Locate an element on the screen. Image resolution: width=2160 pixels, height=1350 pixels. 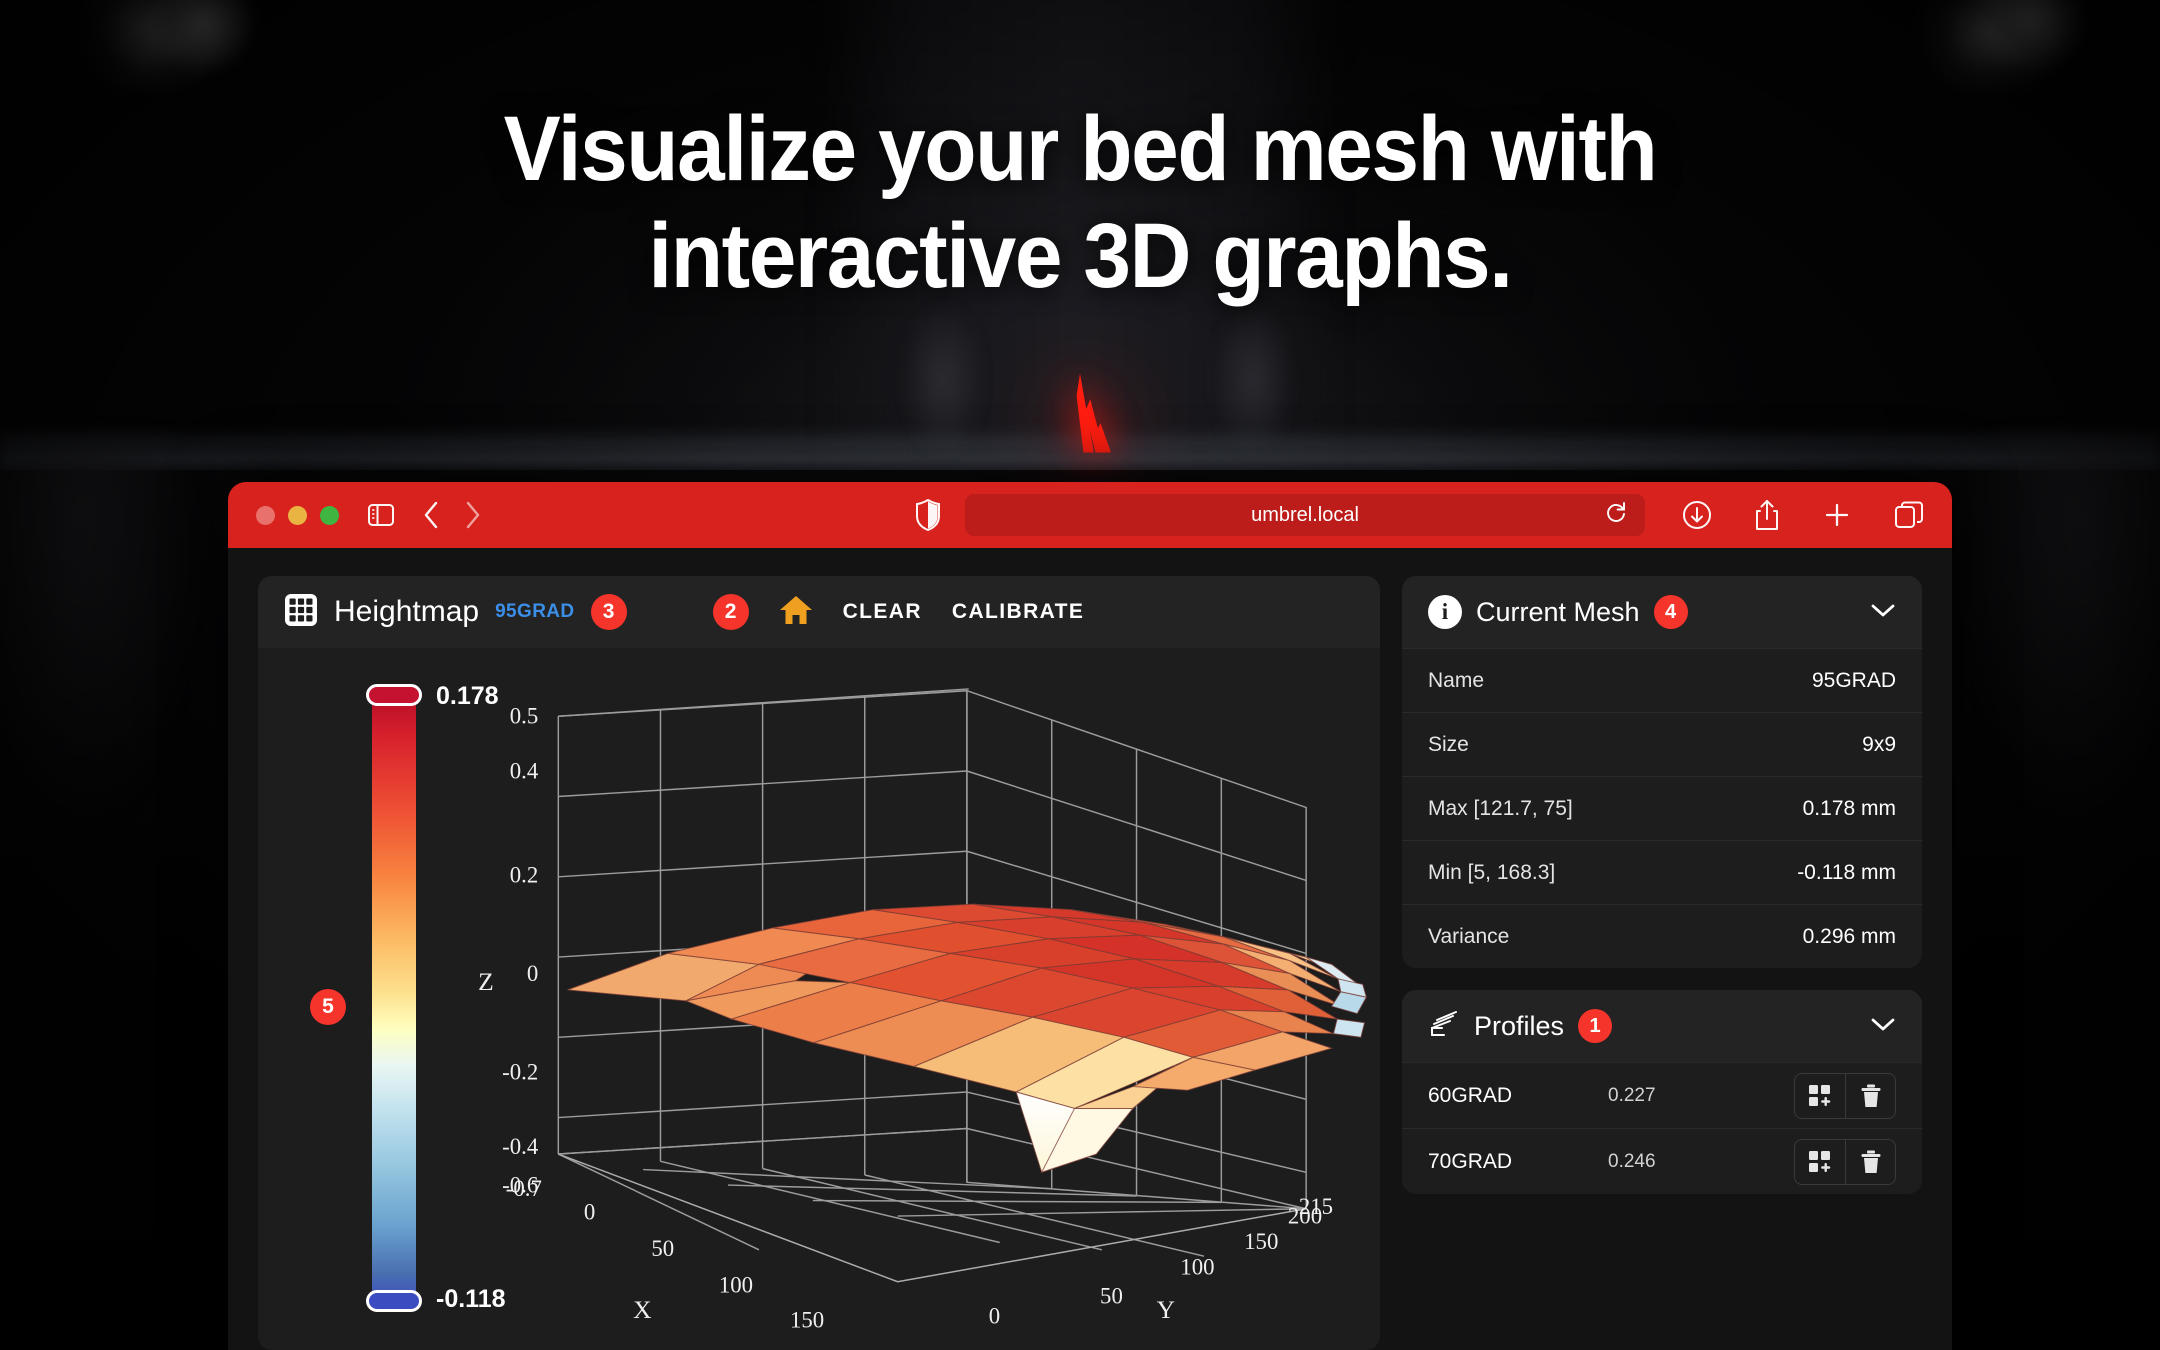
shield-privacy-icon is located at coordinates (928, 515).